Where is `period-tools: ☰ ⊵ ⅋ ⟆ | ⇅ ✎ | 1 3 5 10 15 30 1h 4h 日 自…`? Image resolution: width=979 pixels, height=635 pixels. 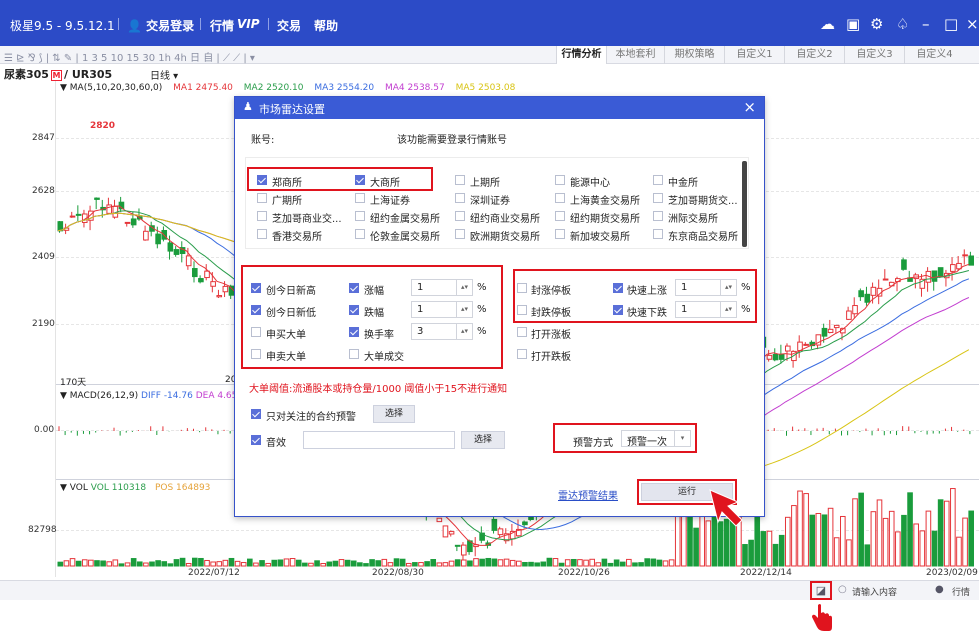
period-tools: ☰ ⊵ ⅋ ⟆ | ⇅ ✎ | 1 3 5 10 15 30 1h 4h 日 自… is located at coordinates (129, 56).